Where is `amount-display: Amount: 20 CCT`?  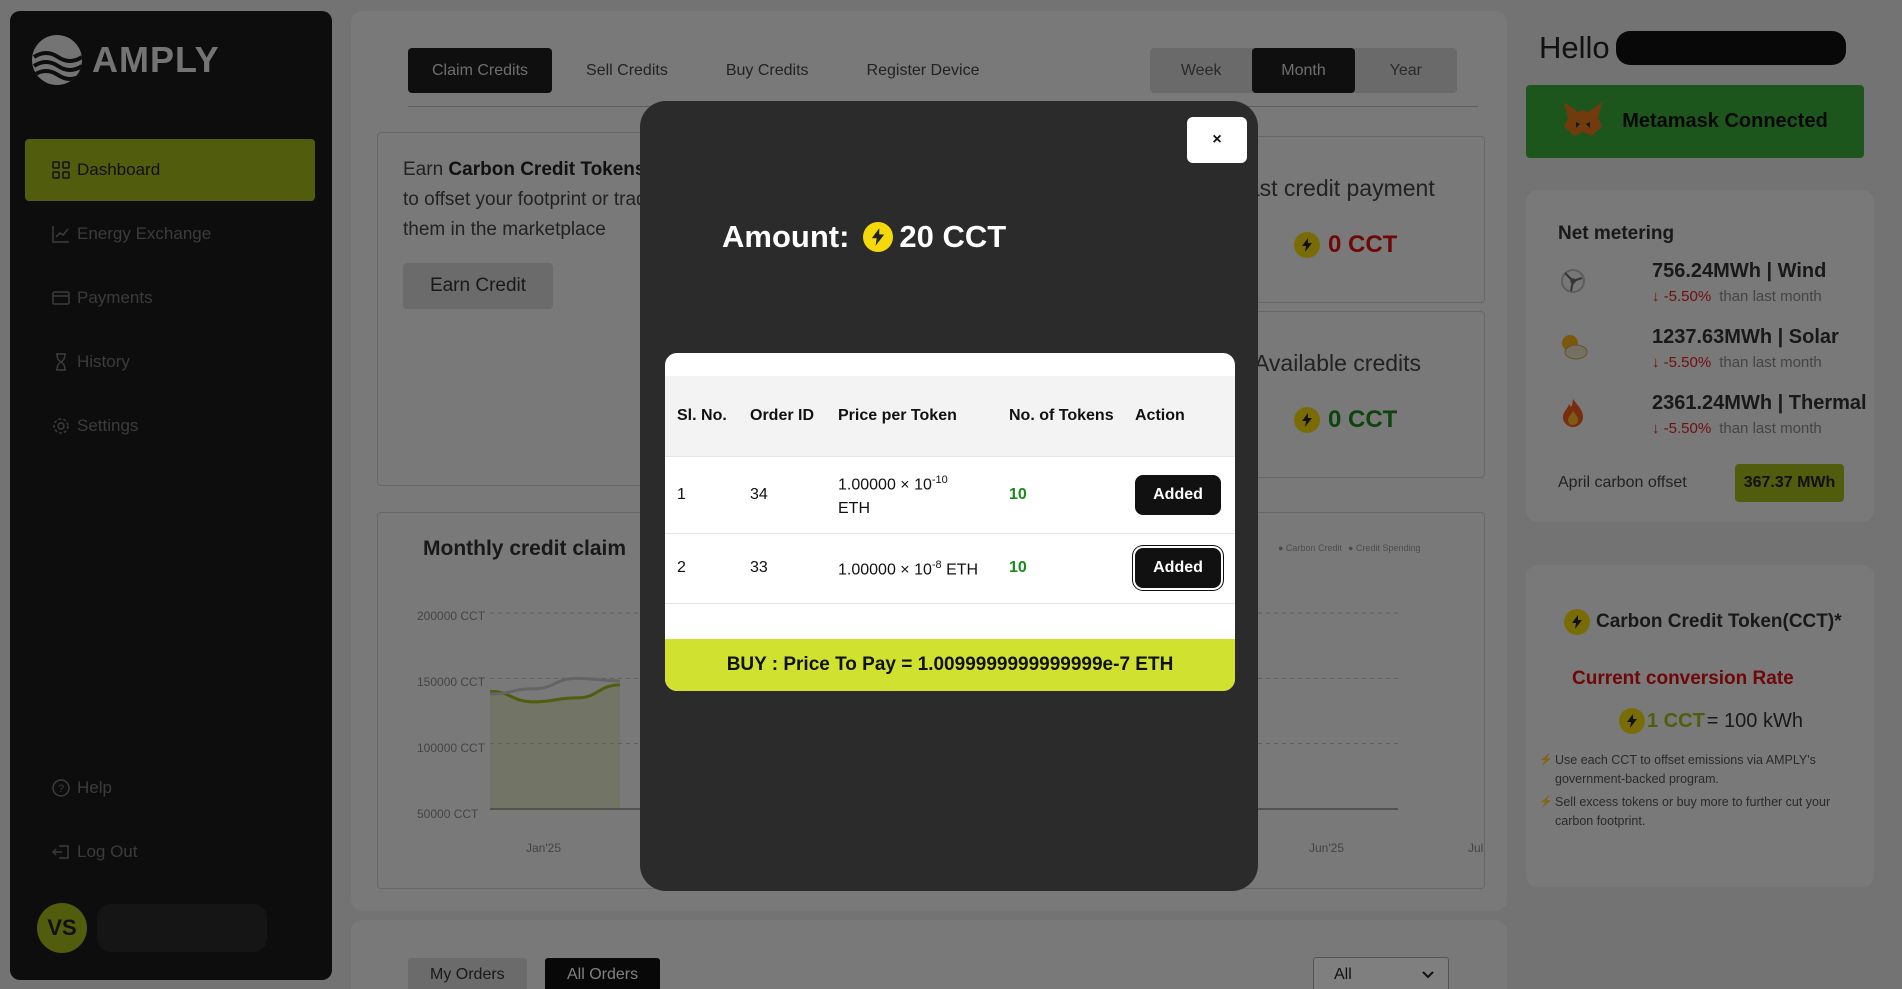 amount-display: Amount: 20 CCT is located at coordinates (864, 237).